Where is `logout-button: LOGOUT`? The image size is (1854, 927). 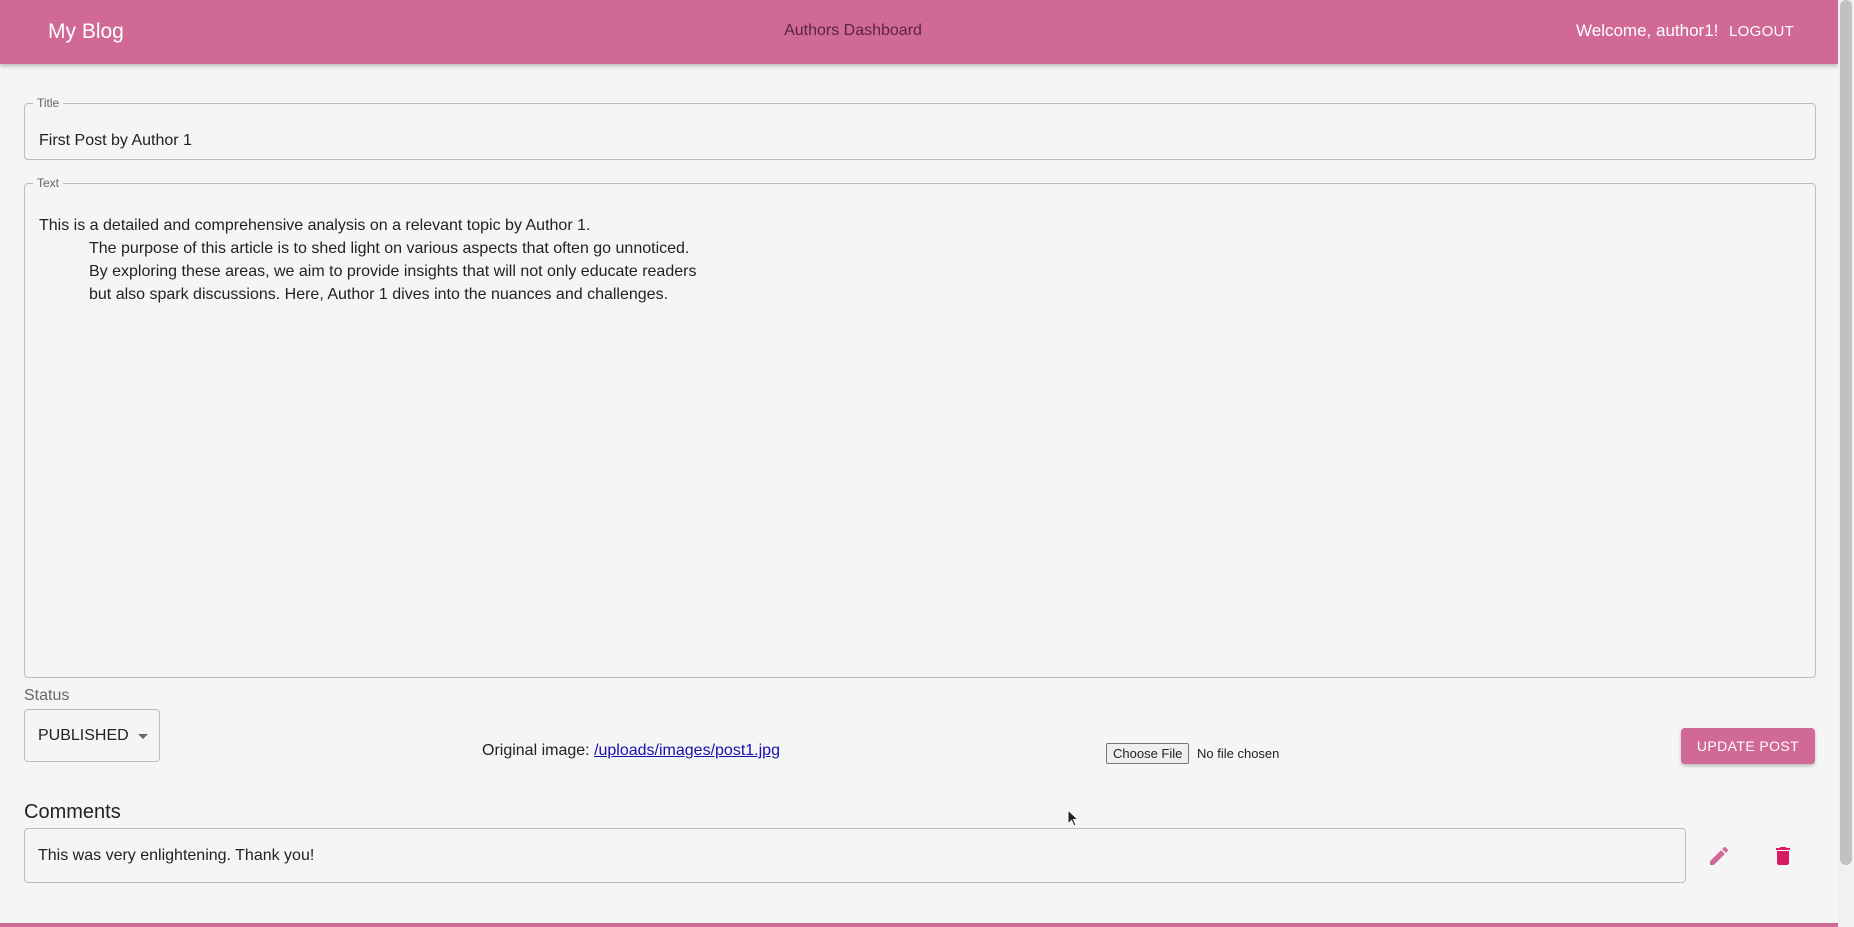 logout-button: LOGOUT is located at coordinates (1761, 31).